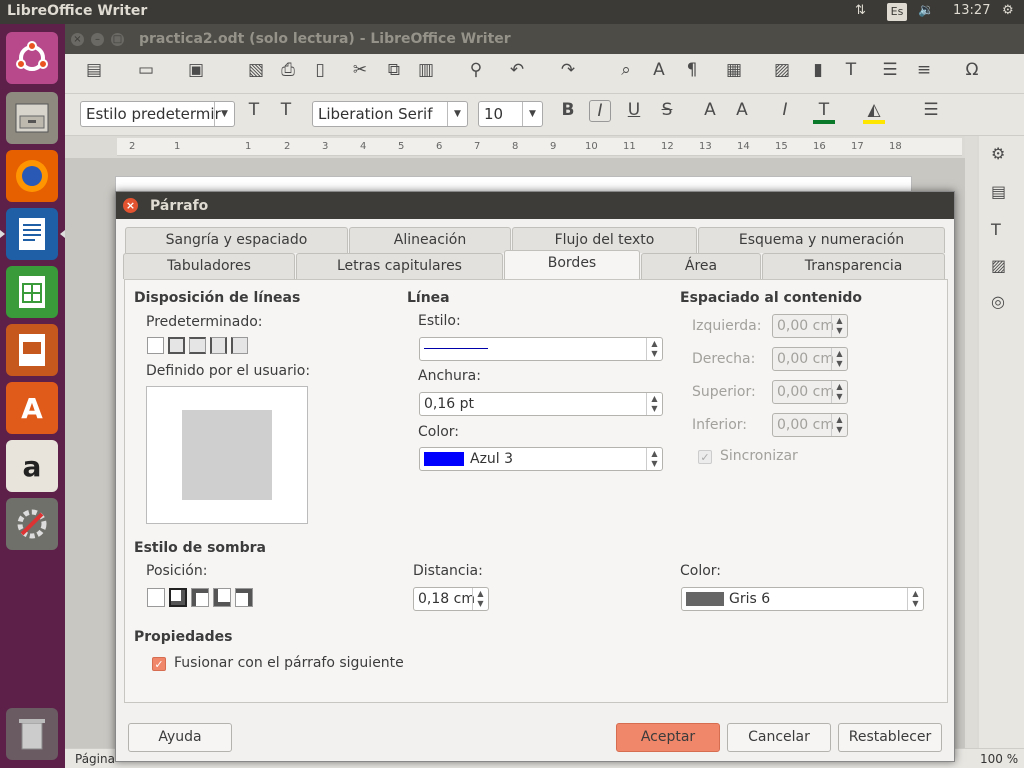 This screenshot has height=768, width=1024. What do you see at coordinates (159, 664) in the screenshot?
I see `merge-checkbox: ✓` at bounding box center [159, 664].